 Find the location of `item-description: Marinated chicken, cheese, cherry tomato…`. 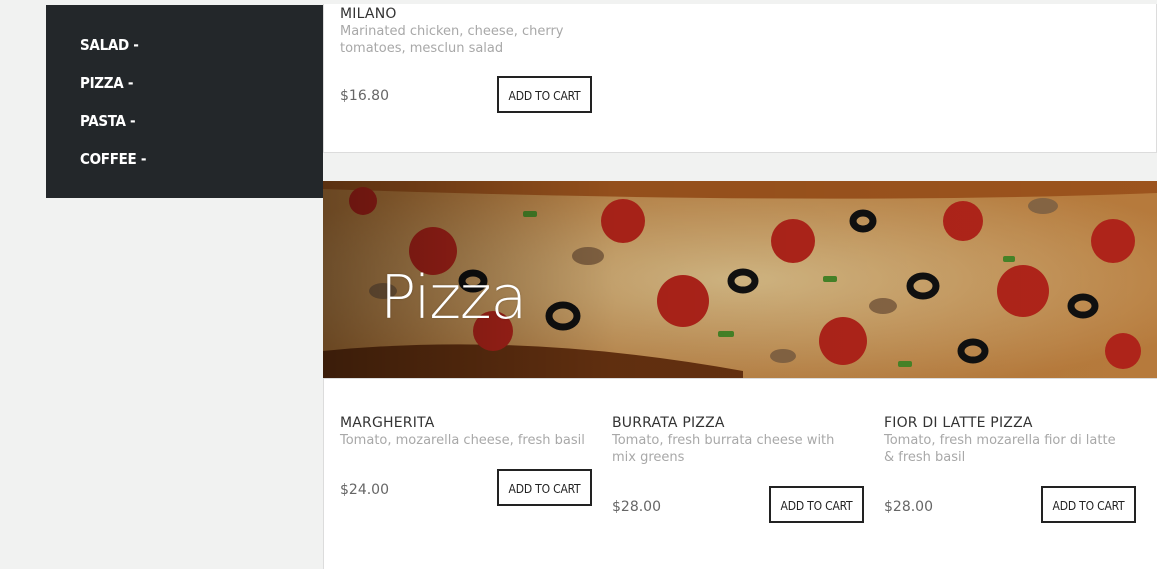

item-description: Marinated chicken, cheese, cherry tomato… is located at coordinates (452, 40).